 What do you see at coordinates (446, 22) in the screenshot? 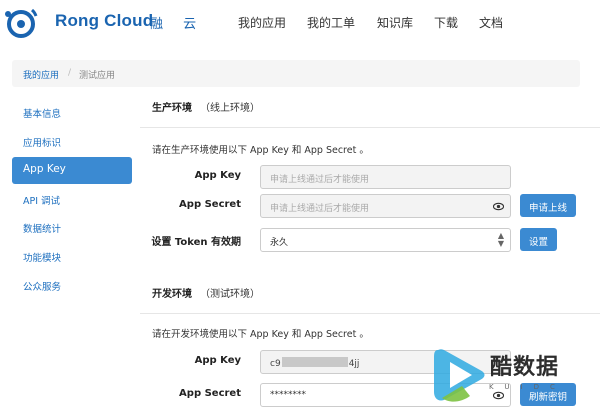
I see `nav-download: 下载` at bounding box center [446, 22].